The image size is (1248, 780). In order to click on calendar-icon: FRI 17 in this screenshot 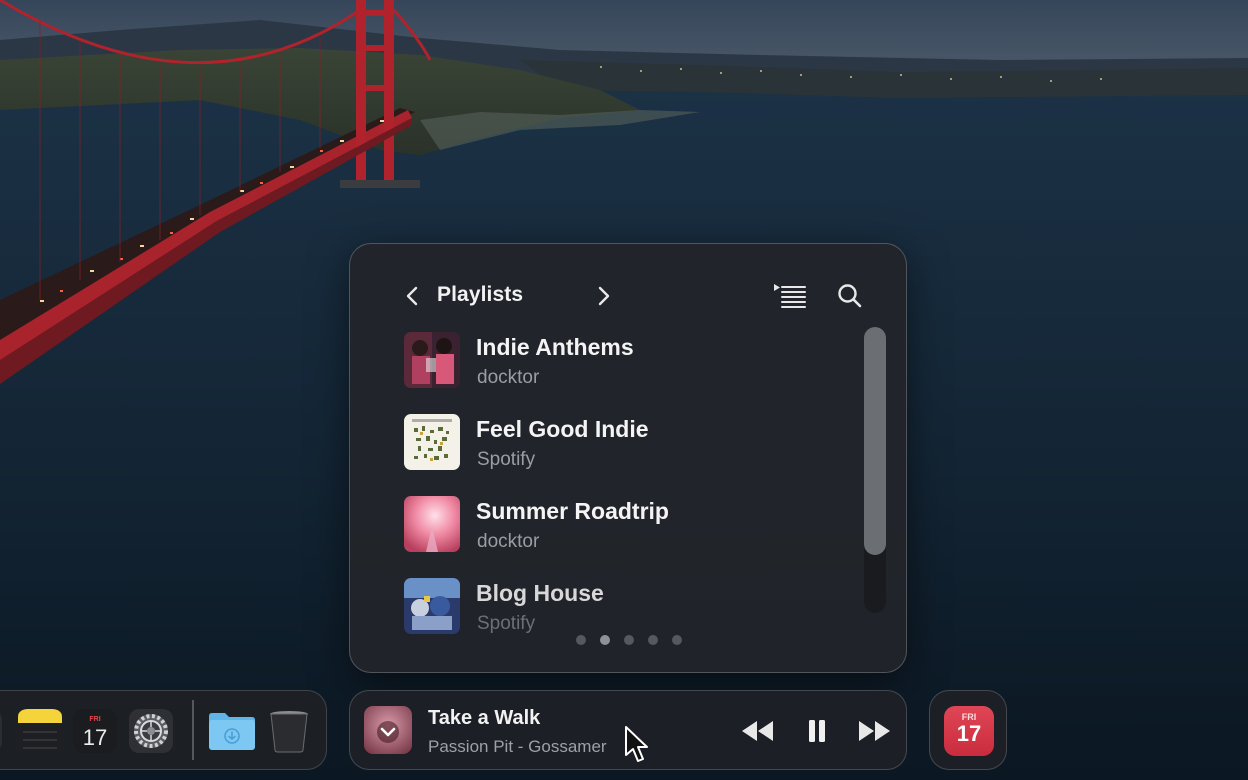, I will do `click(95, 731)`.